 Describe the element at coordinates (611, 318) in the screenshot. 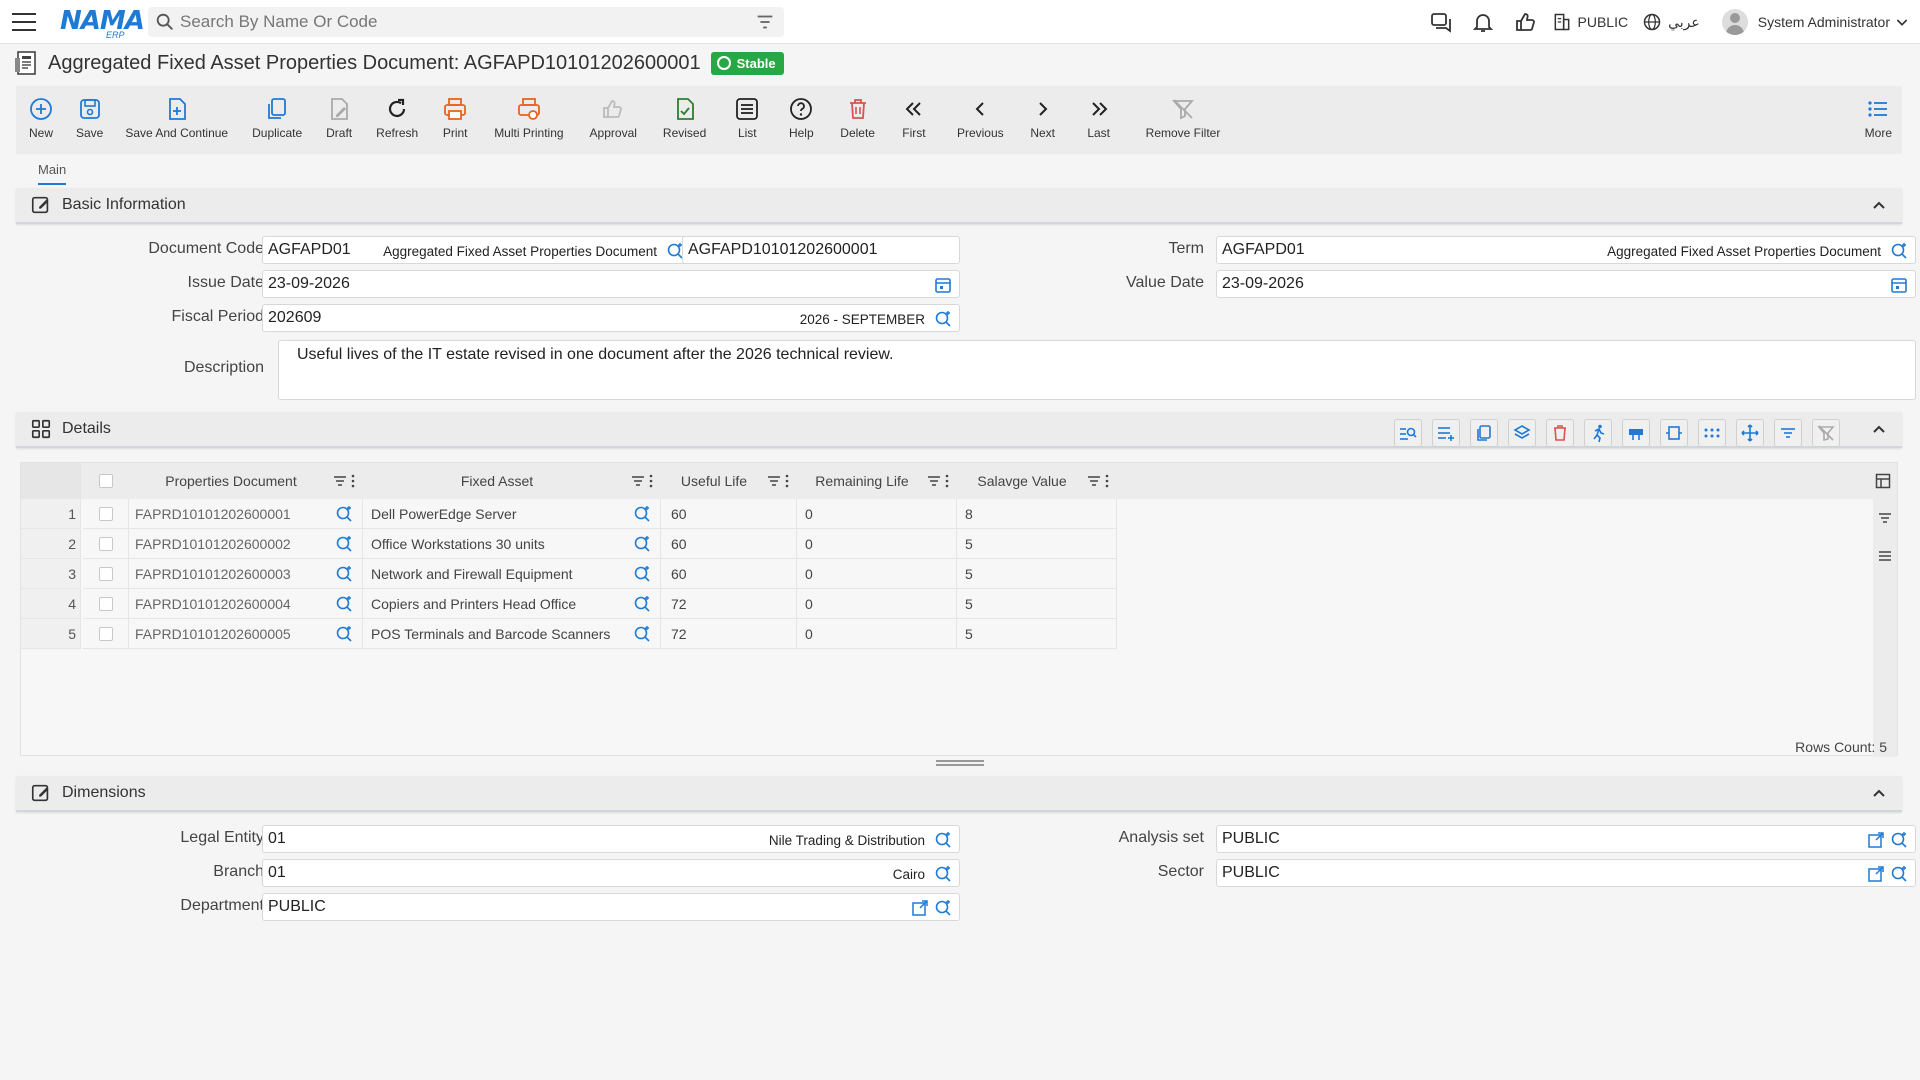

I see `fiscal-period-field: 202609 2026 - SEPTEMBER` at that location.